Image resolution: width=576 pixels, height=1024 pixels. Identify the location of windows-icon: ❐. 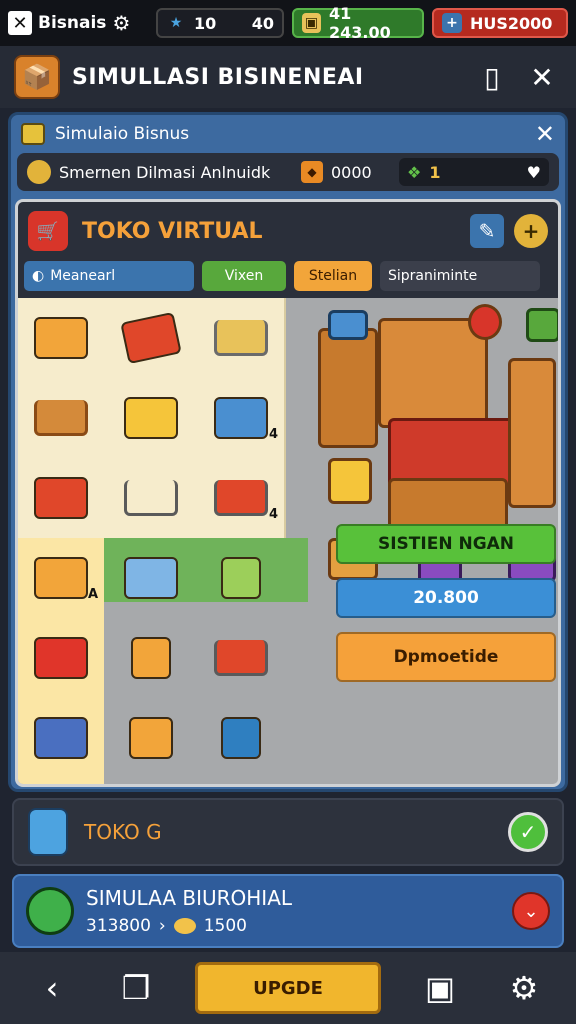
(136, 988).